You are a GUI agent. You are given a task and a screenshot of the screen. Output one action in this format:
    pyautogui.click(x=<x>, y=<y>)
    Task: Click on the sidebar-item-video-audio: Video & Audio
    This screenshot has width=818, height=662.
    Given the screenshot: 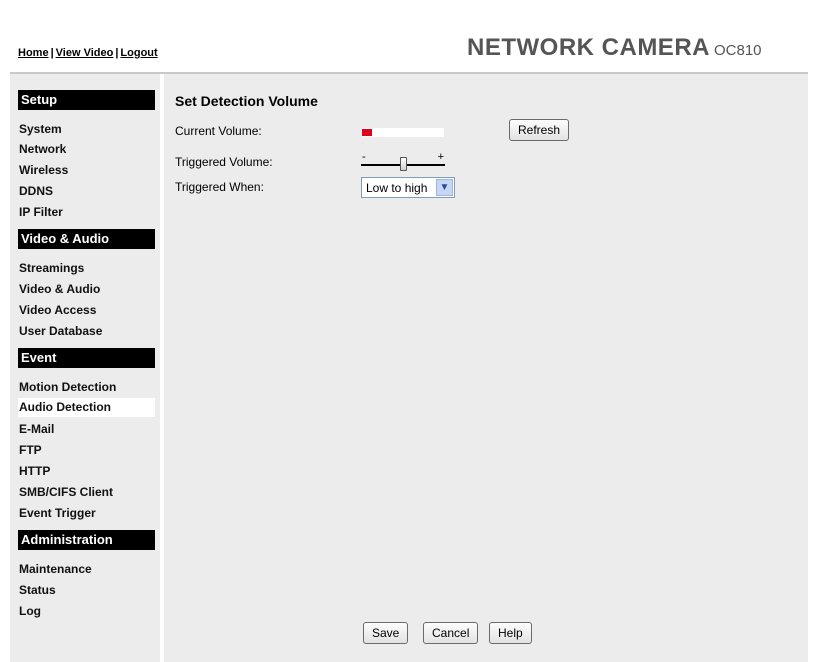 What is the action you would take?
    pyautogui.click(x=86, y=289)
    